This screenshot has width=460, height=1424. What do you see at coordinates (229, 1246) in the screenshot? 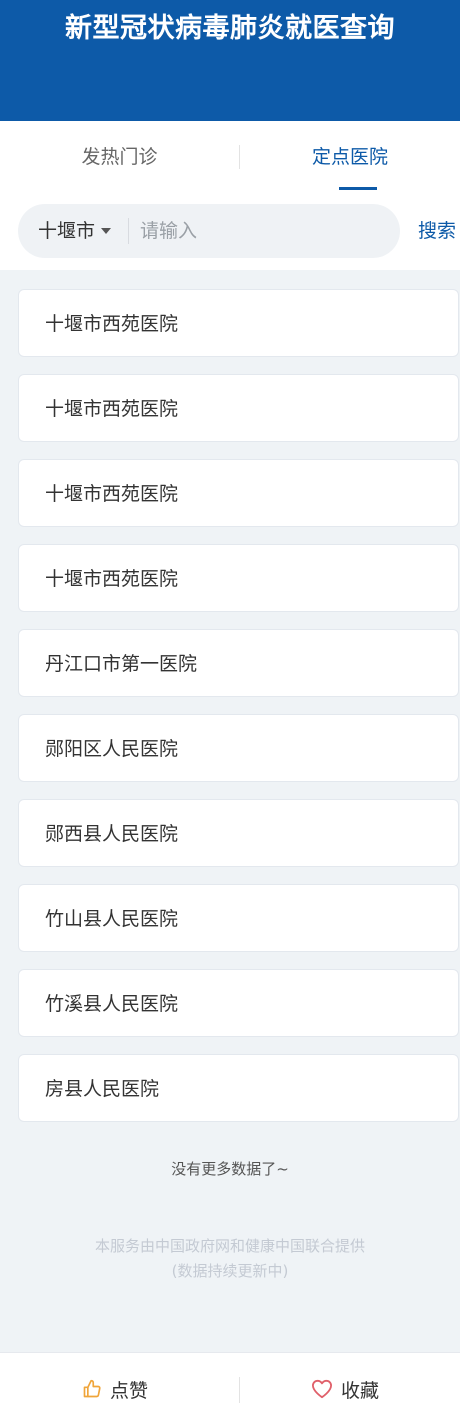
I see `footer-line-1: 本服务由中国政府网和健康中国联合提供` at bounding box center [229, 1246].